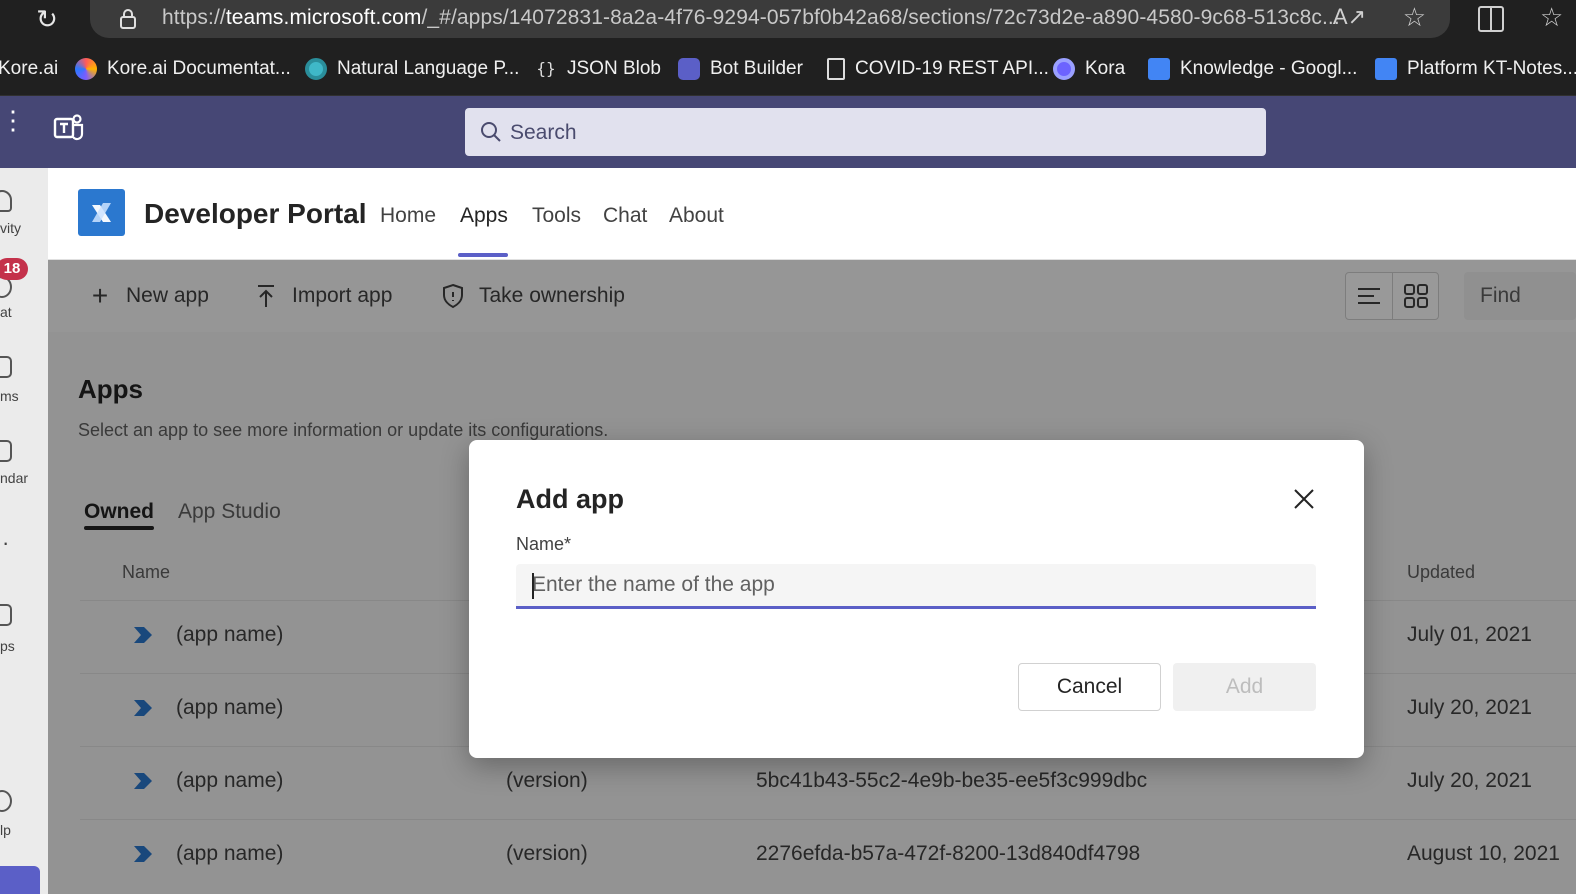  What do you see at coordinates (10, 228) in the screenshot?
I see `rail-label-activity: vity` at bounding box center [10, 228].